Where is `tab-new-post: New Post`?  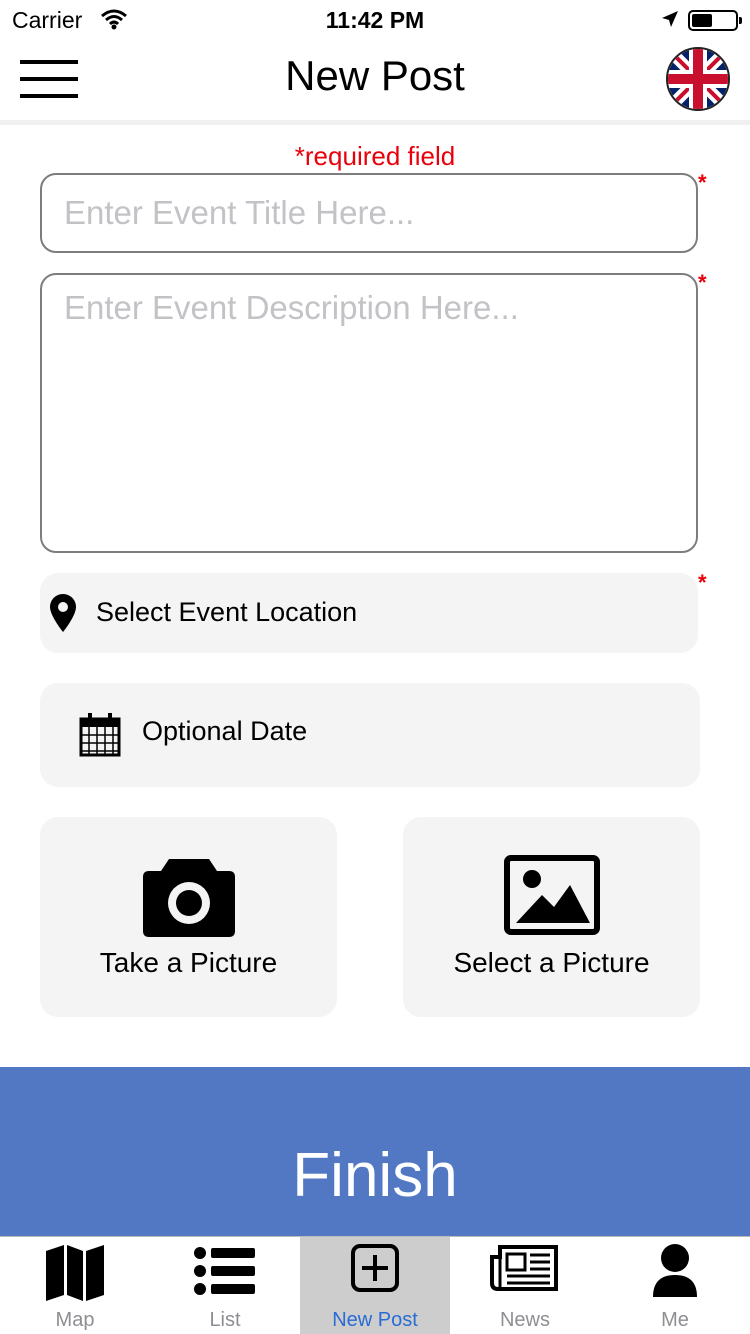 tab-new-post: New Post is located at coordinates (375, 1285).